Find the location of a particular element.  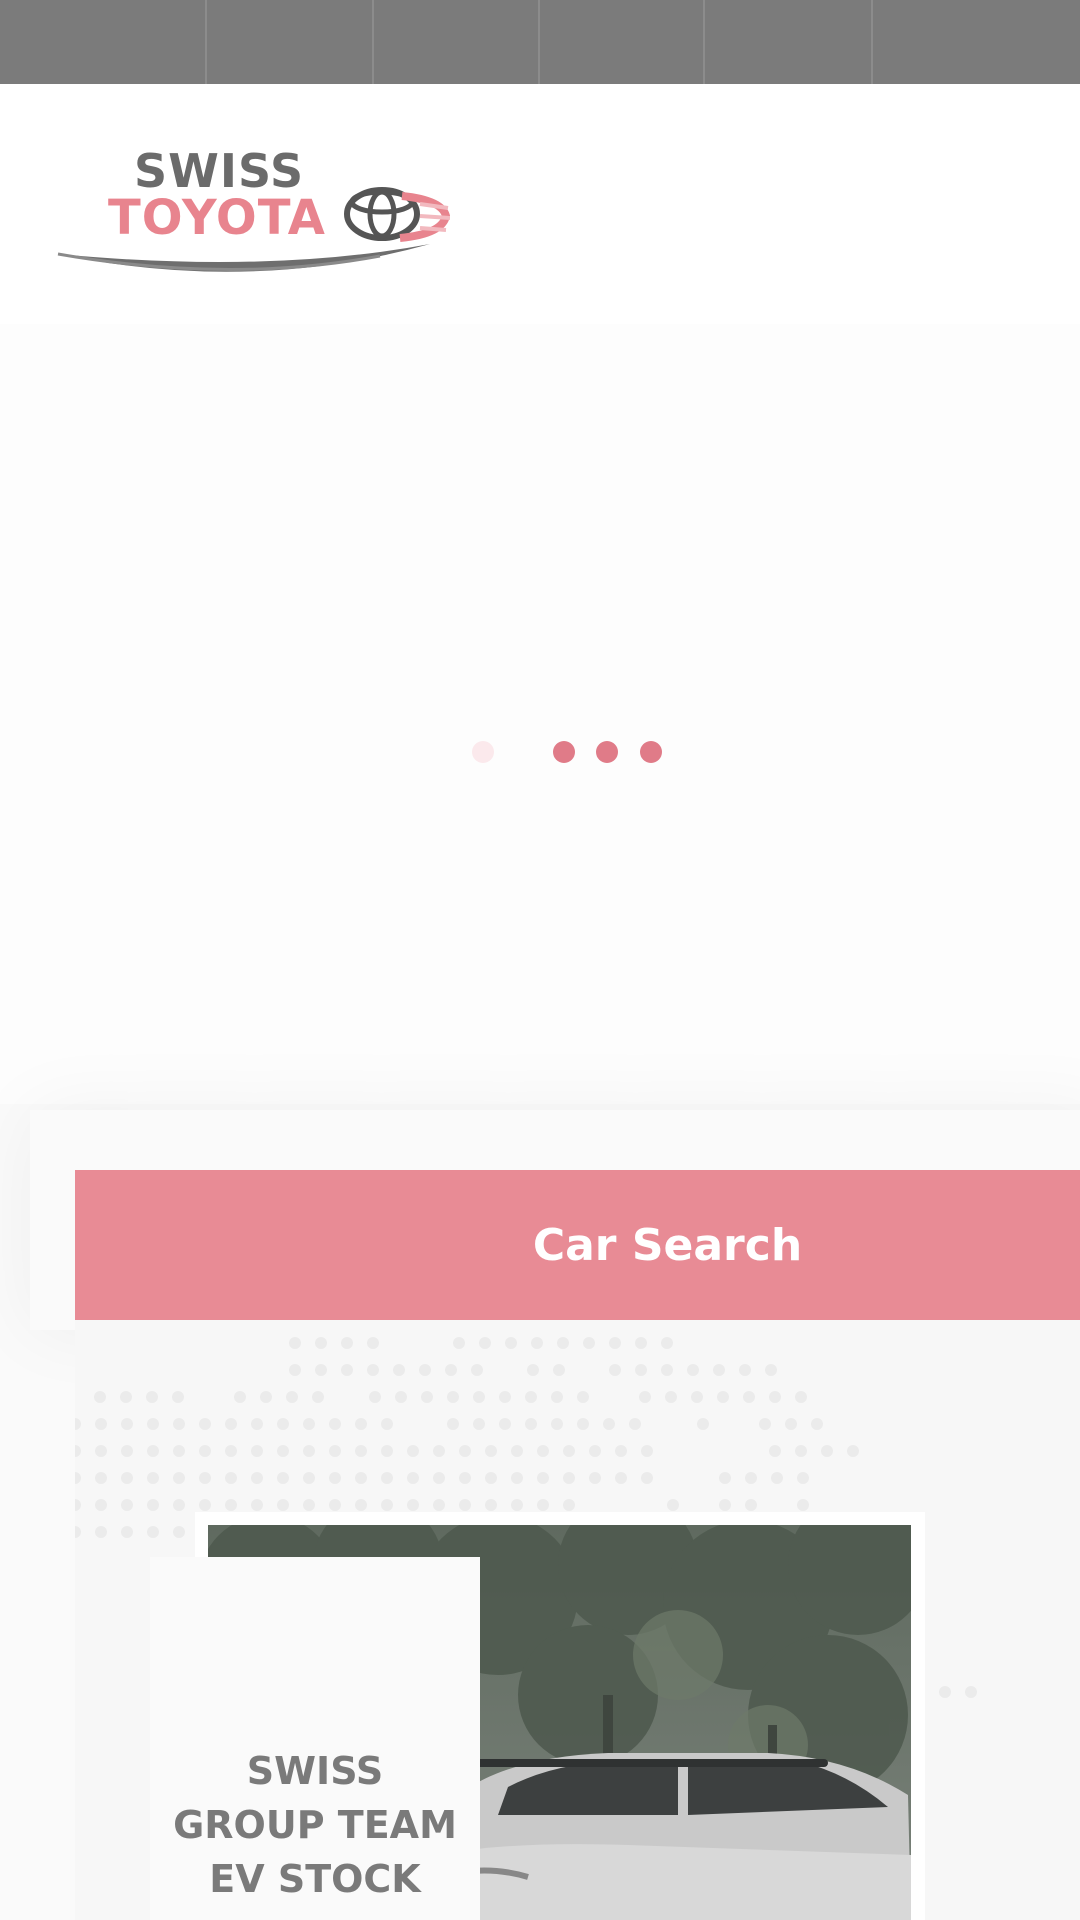

car-search-label: Car Search is located at coordinates (667, 1245).